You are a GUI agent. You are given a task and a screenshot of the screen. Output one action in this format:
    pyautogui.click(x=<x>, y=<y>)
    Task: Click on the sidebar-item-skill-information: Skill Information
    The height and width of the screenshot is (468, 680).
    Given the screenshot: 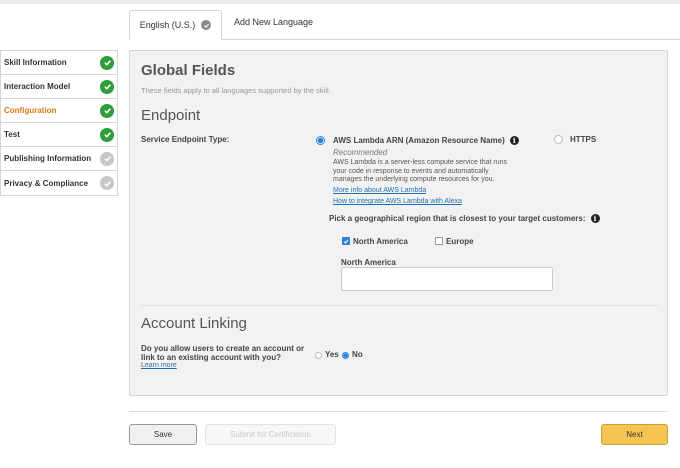 What is the action you would take?
    pyautogui.click(x=59, y=63)
    